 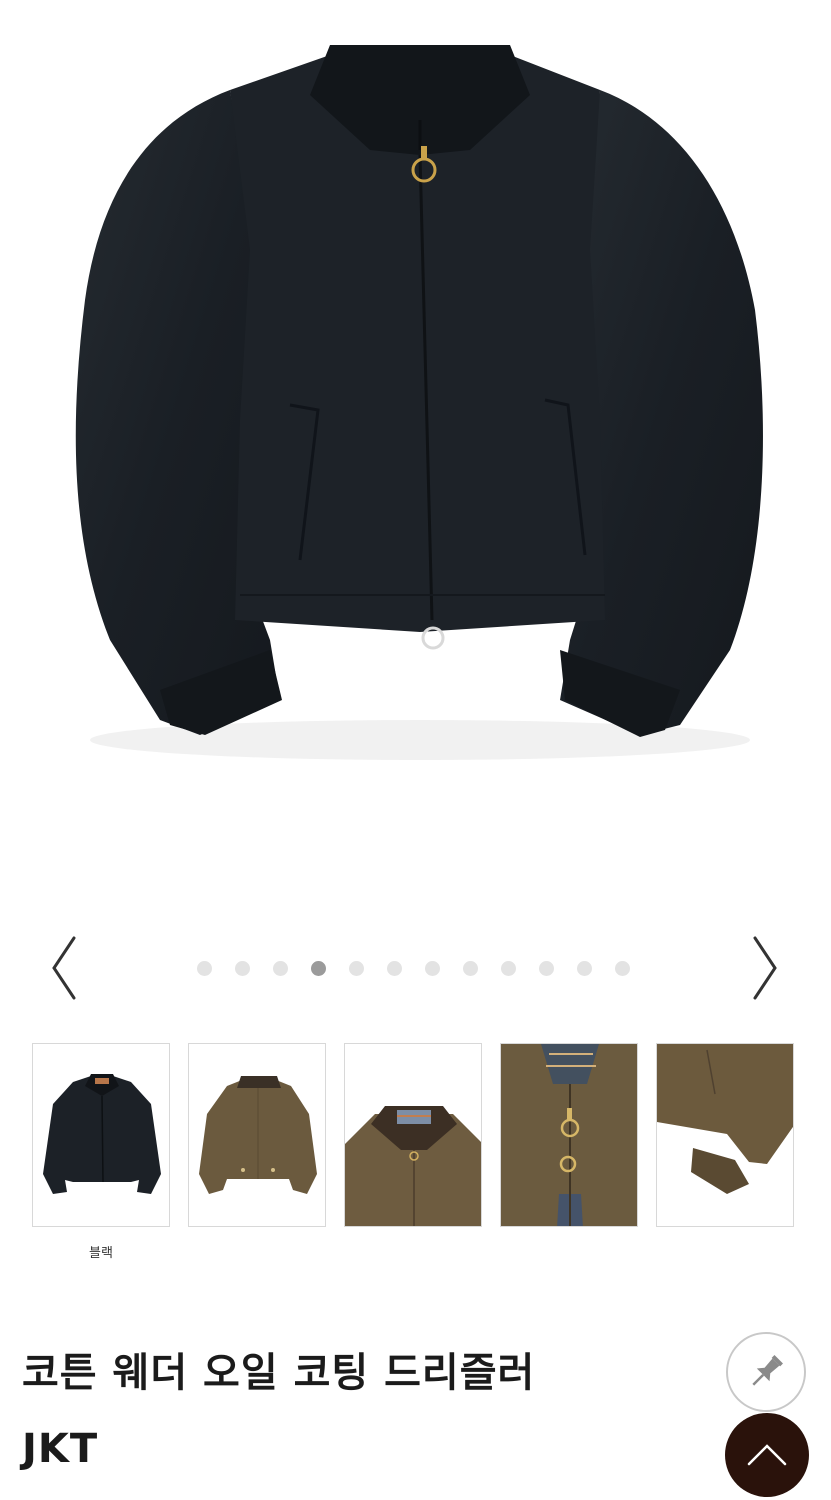 I want to click on scroll-top-button, so click(x=767, y=1455).